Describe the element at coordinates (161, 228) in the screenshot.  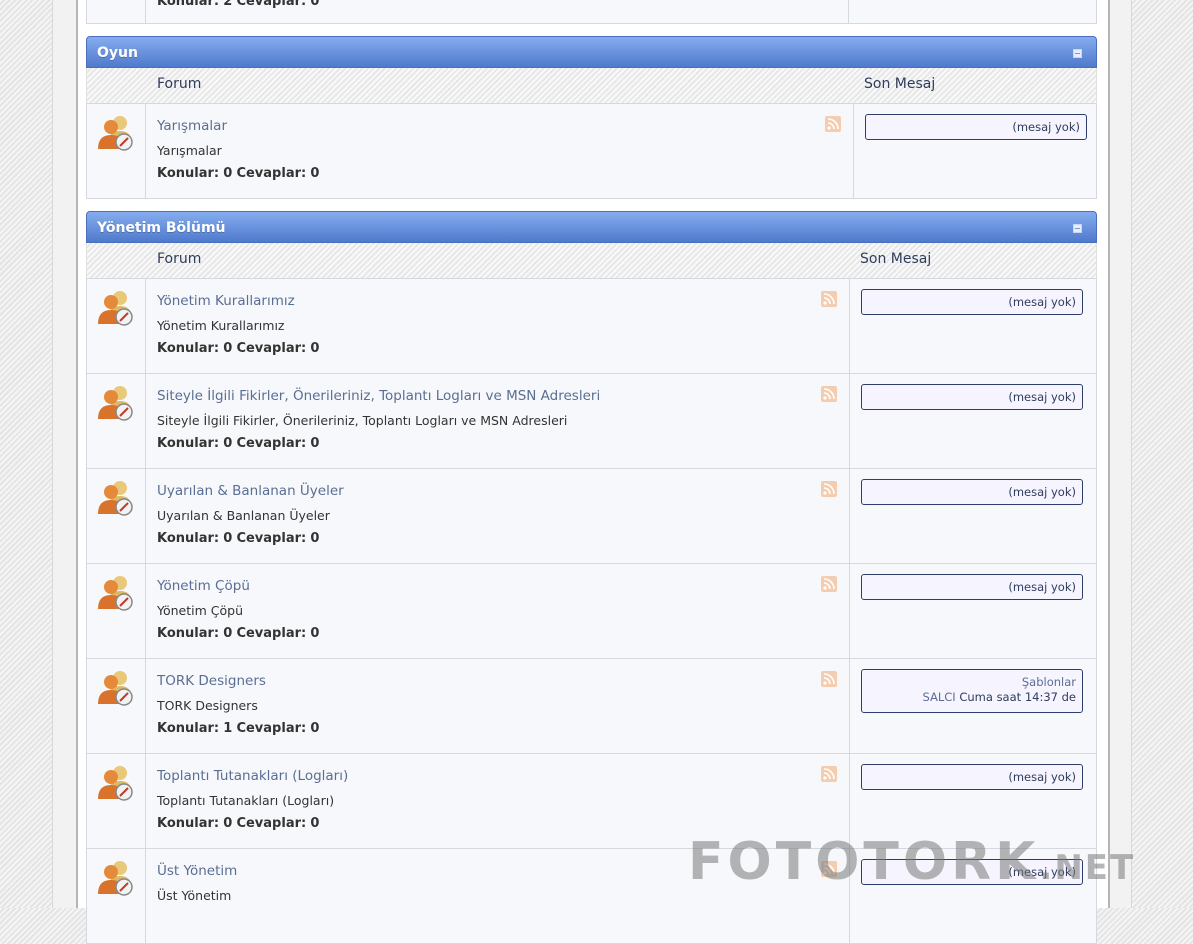
I see `category-title: Yönetim Bölümü` at that location.